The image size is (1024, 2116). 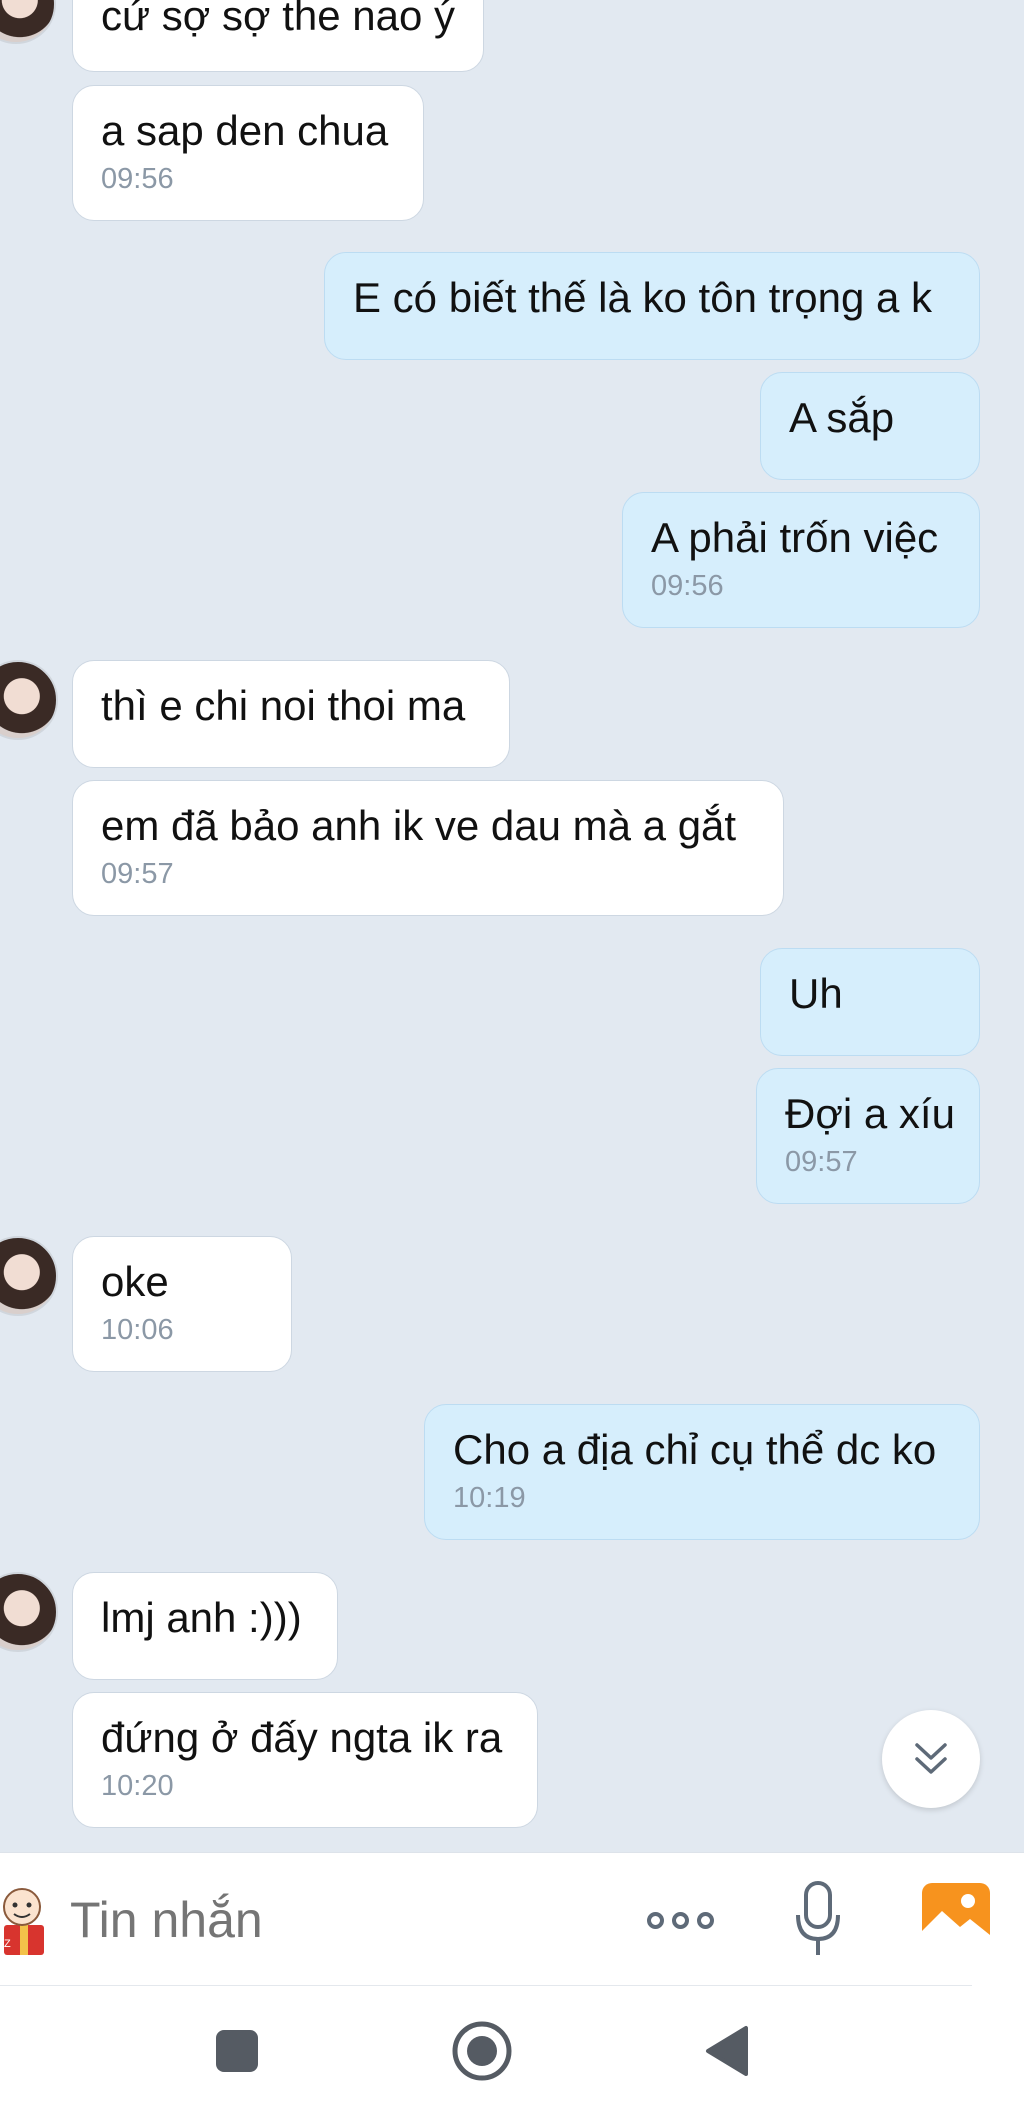 What do you see at coordinates (419, 825) in the screenshot?
I see `message-text: em đã bảo anh ik ve dau mà a gắt` at bounding box center [419, 825].